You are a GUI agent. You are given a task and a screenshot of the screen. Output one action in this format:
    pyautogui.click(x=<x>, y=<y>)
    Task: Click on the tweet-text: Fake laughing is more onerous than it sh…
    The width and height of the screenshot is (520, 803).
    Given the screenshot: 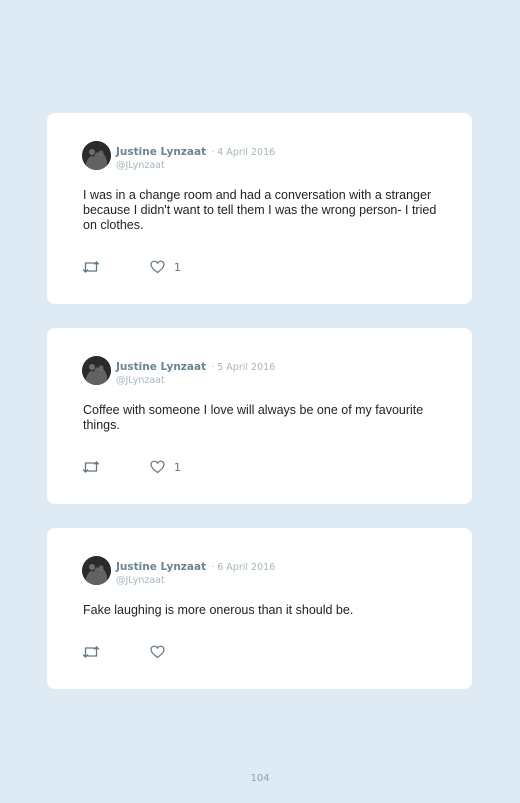 What is the action you would take?
    pyautogui.click(x=218, y=610)
    